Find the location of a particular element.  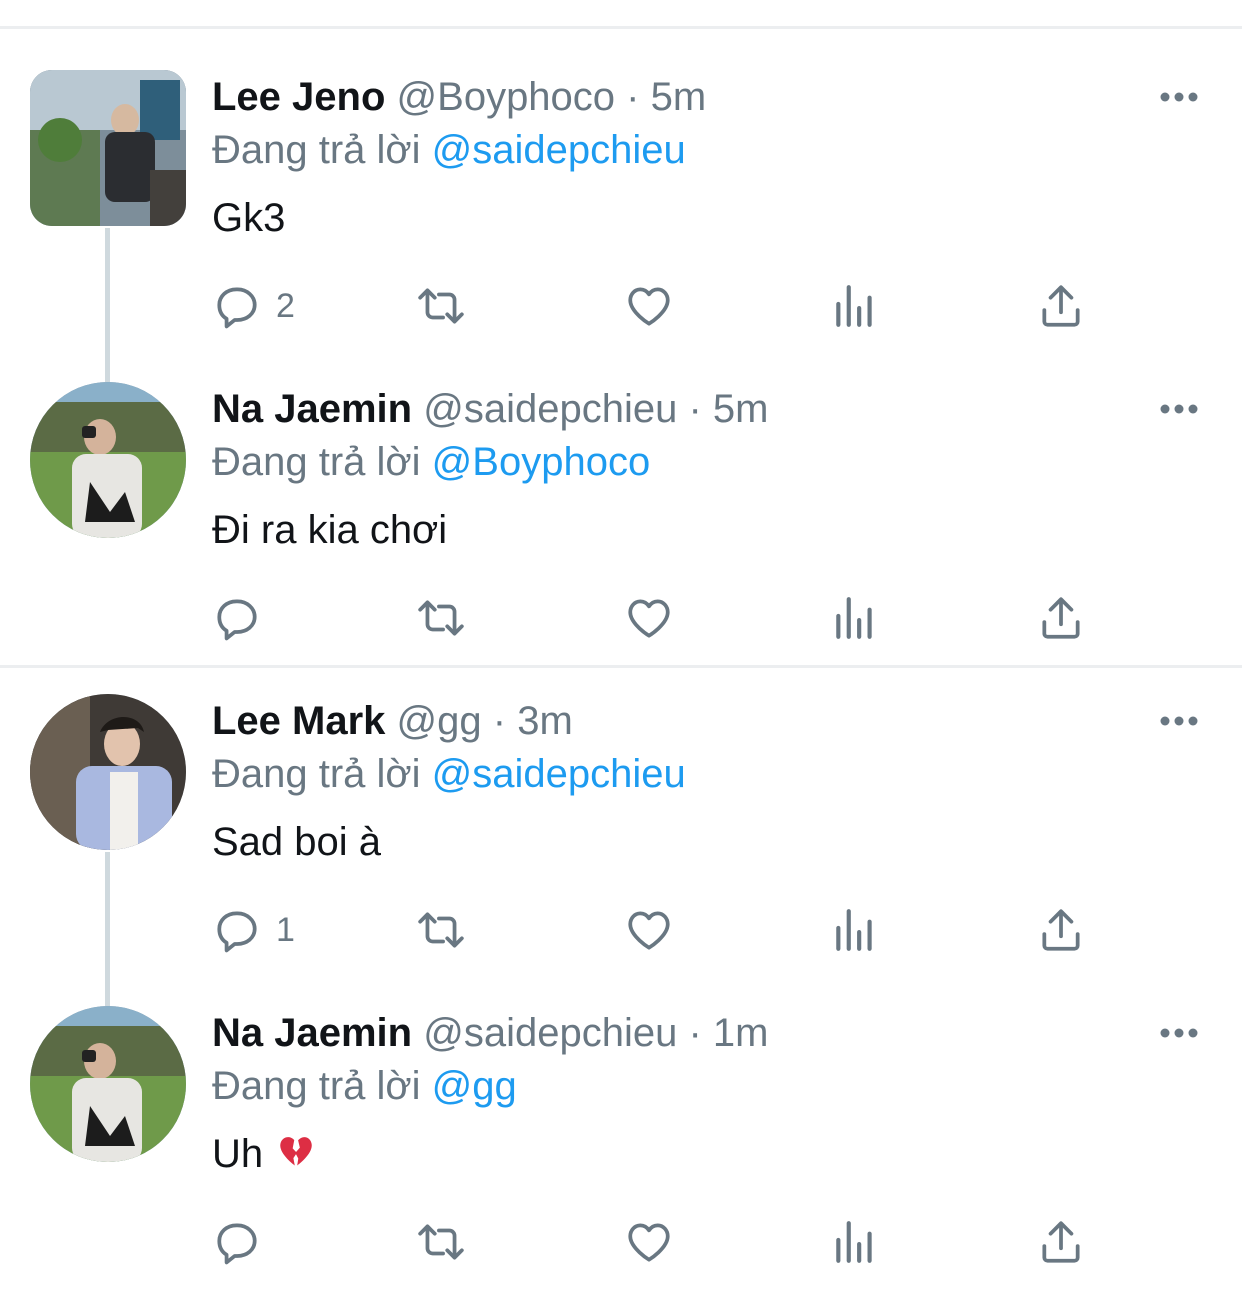

like-icon is located at coordinates (649, 1242).